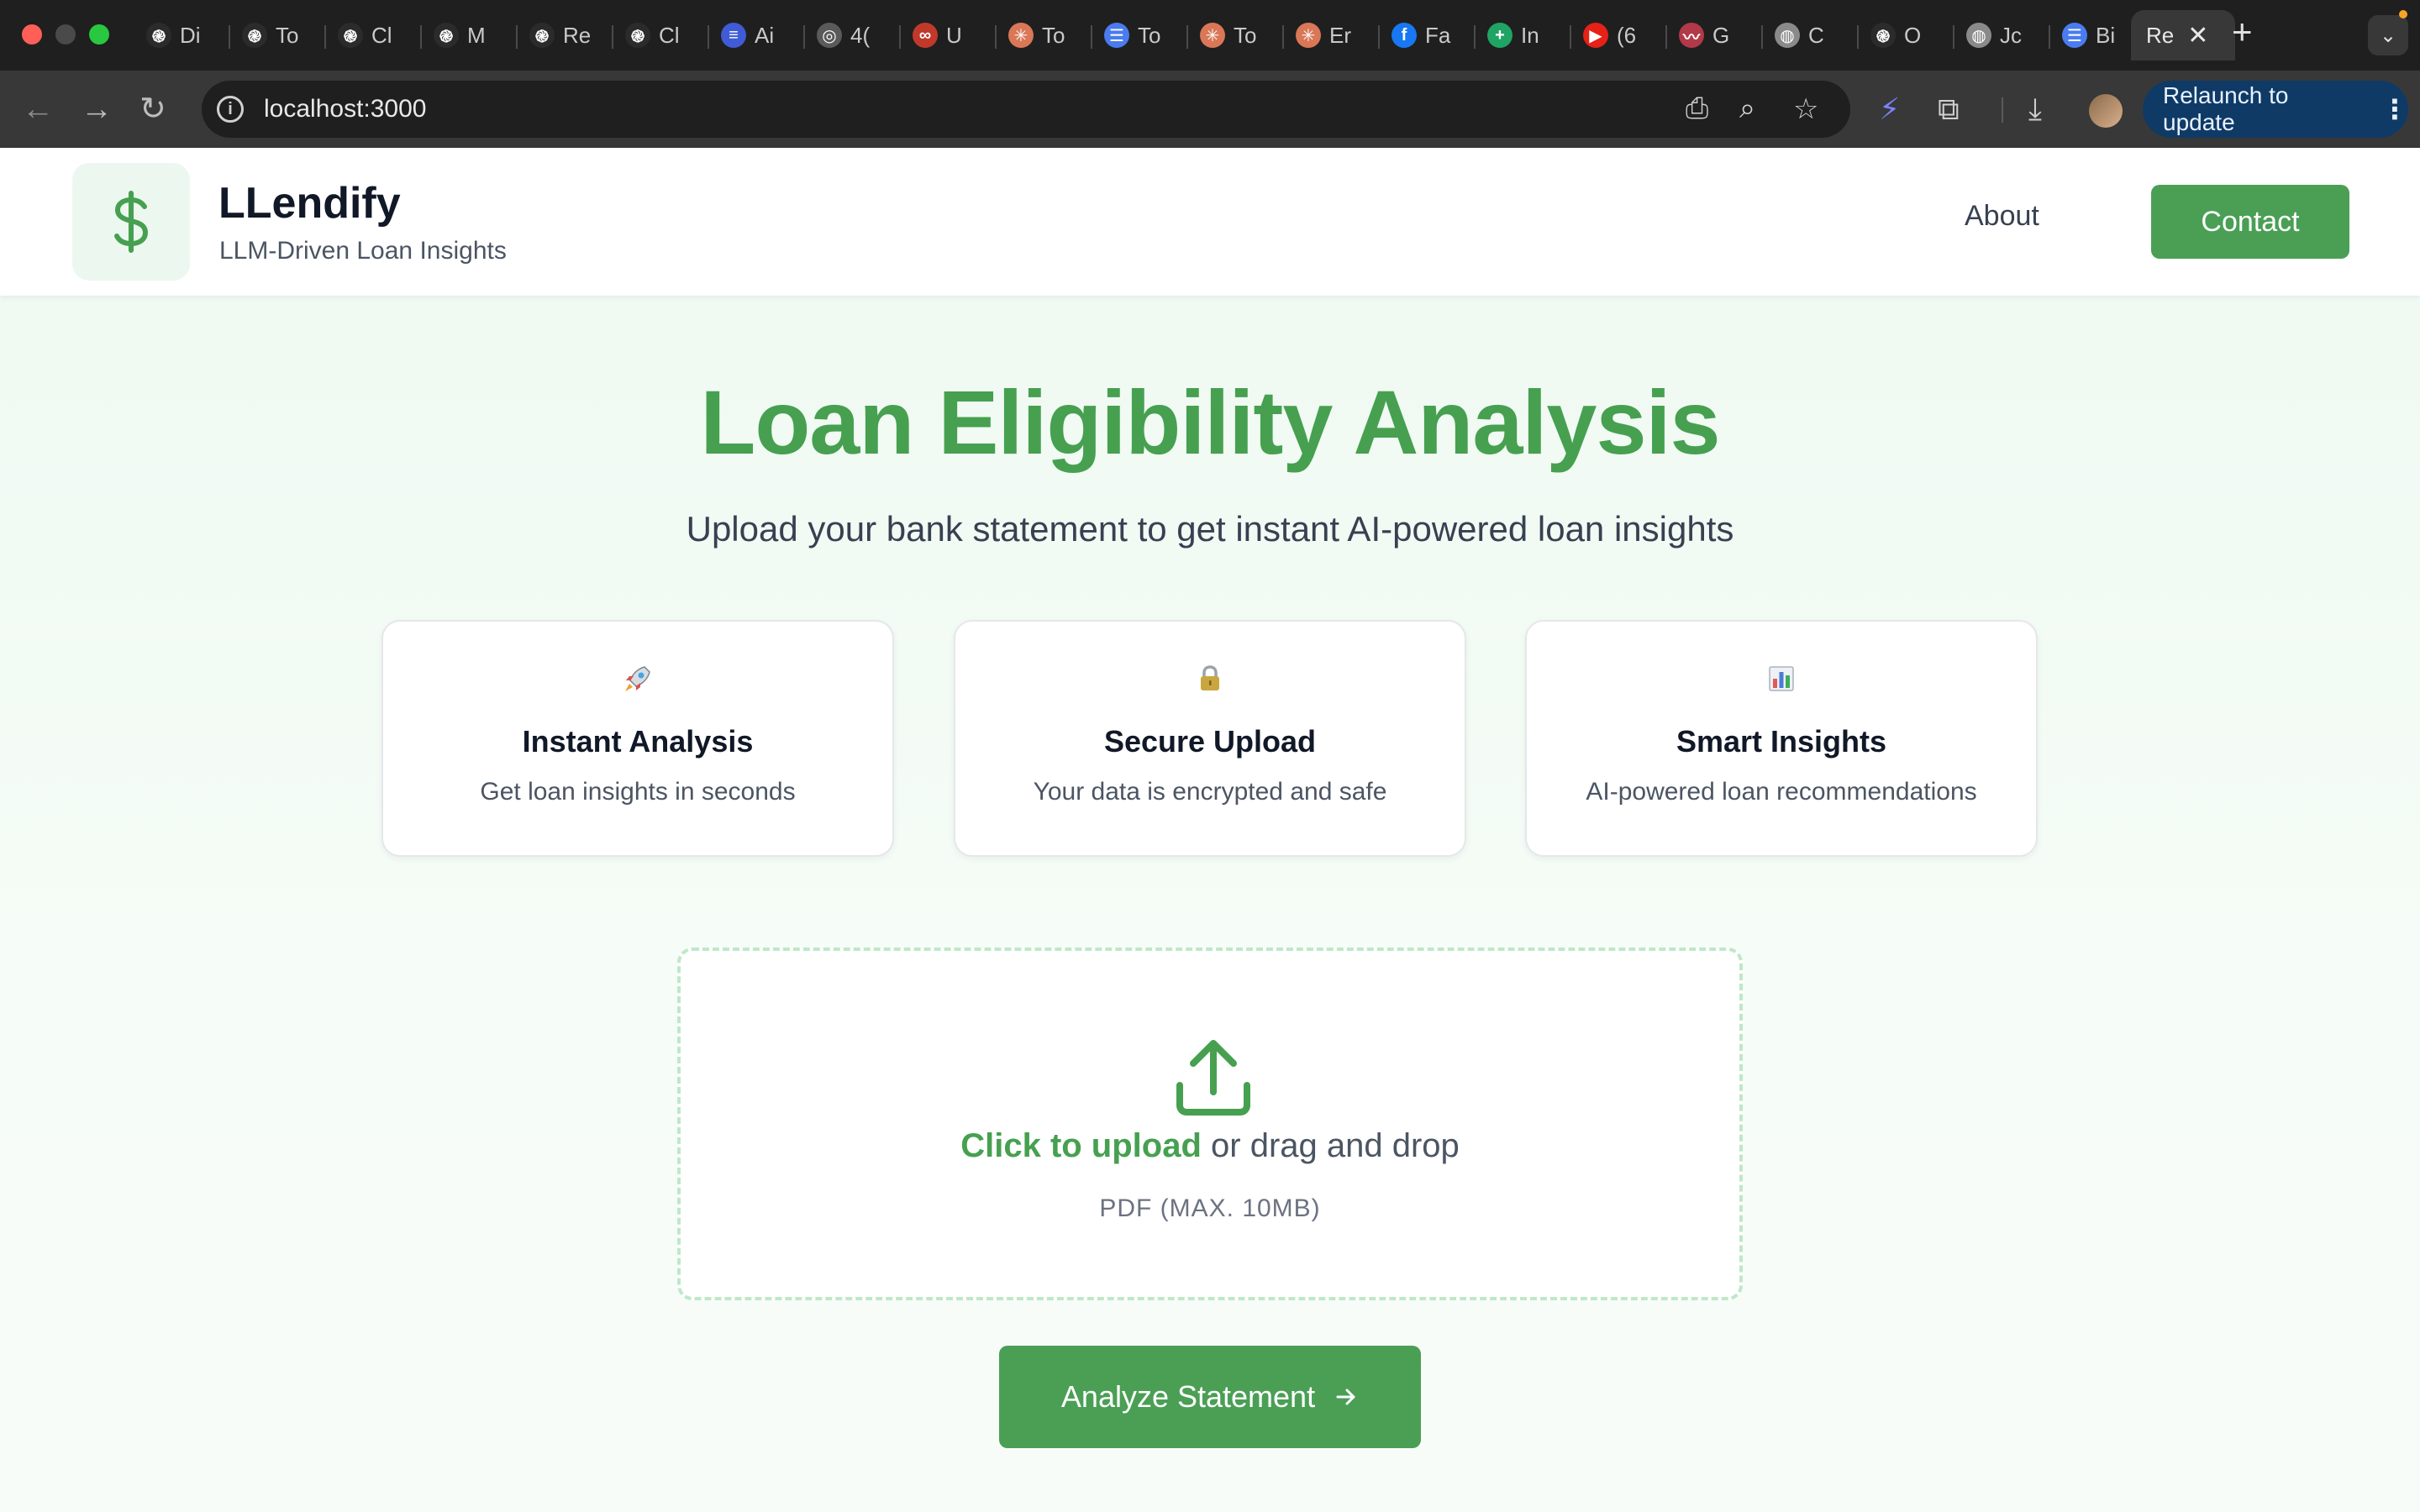 The image size is (2420, 1512). What do you see at coordinates (231, 109) in the screenshot?
I see `site-info-icon: i` at bounding box center [231, 109].